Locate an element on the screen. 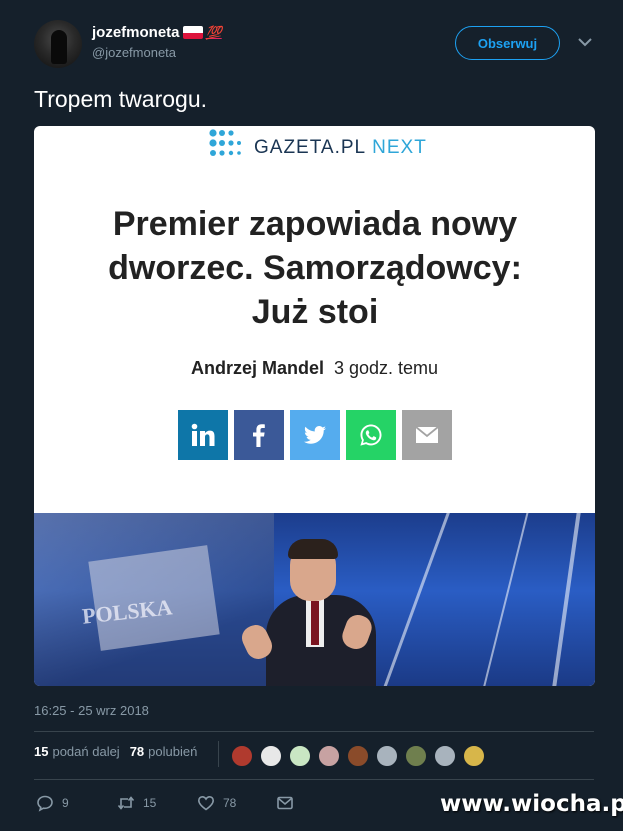 The height and width of the screenshot is (831, 623). avatar is located at coordinates (58, 44).